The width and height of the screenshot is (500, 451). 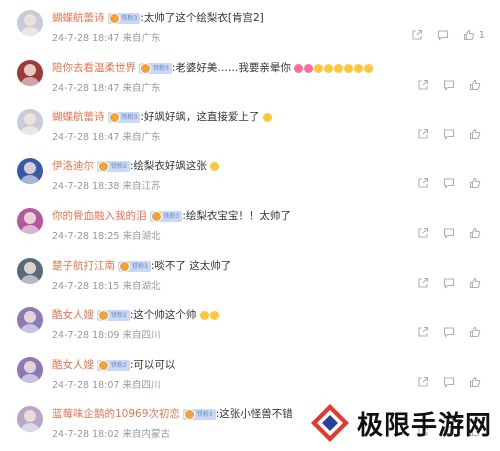 What do you see at coordinates (254, 414) in the screenshot?
I see `comment-text: :这张小怪兽不错` at bounding box center [254, 414].